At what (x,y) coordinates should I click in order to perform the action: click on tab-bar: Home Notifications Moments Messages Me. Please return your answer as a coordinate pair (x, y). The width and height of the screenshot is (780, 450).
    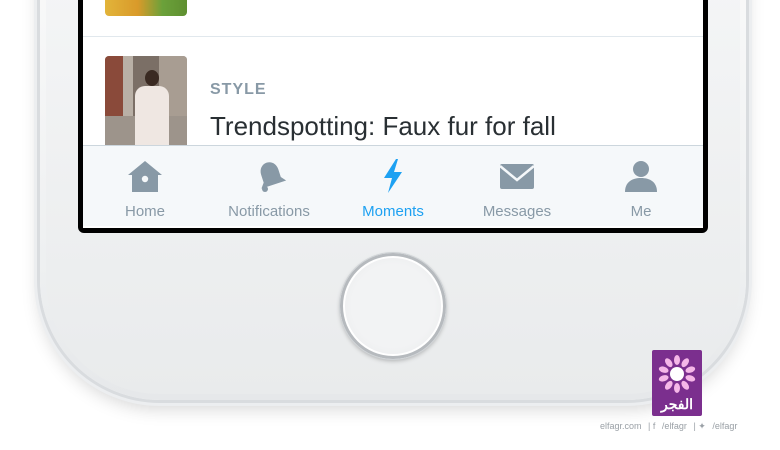
    Looking at the image, I should click on (393, 185).